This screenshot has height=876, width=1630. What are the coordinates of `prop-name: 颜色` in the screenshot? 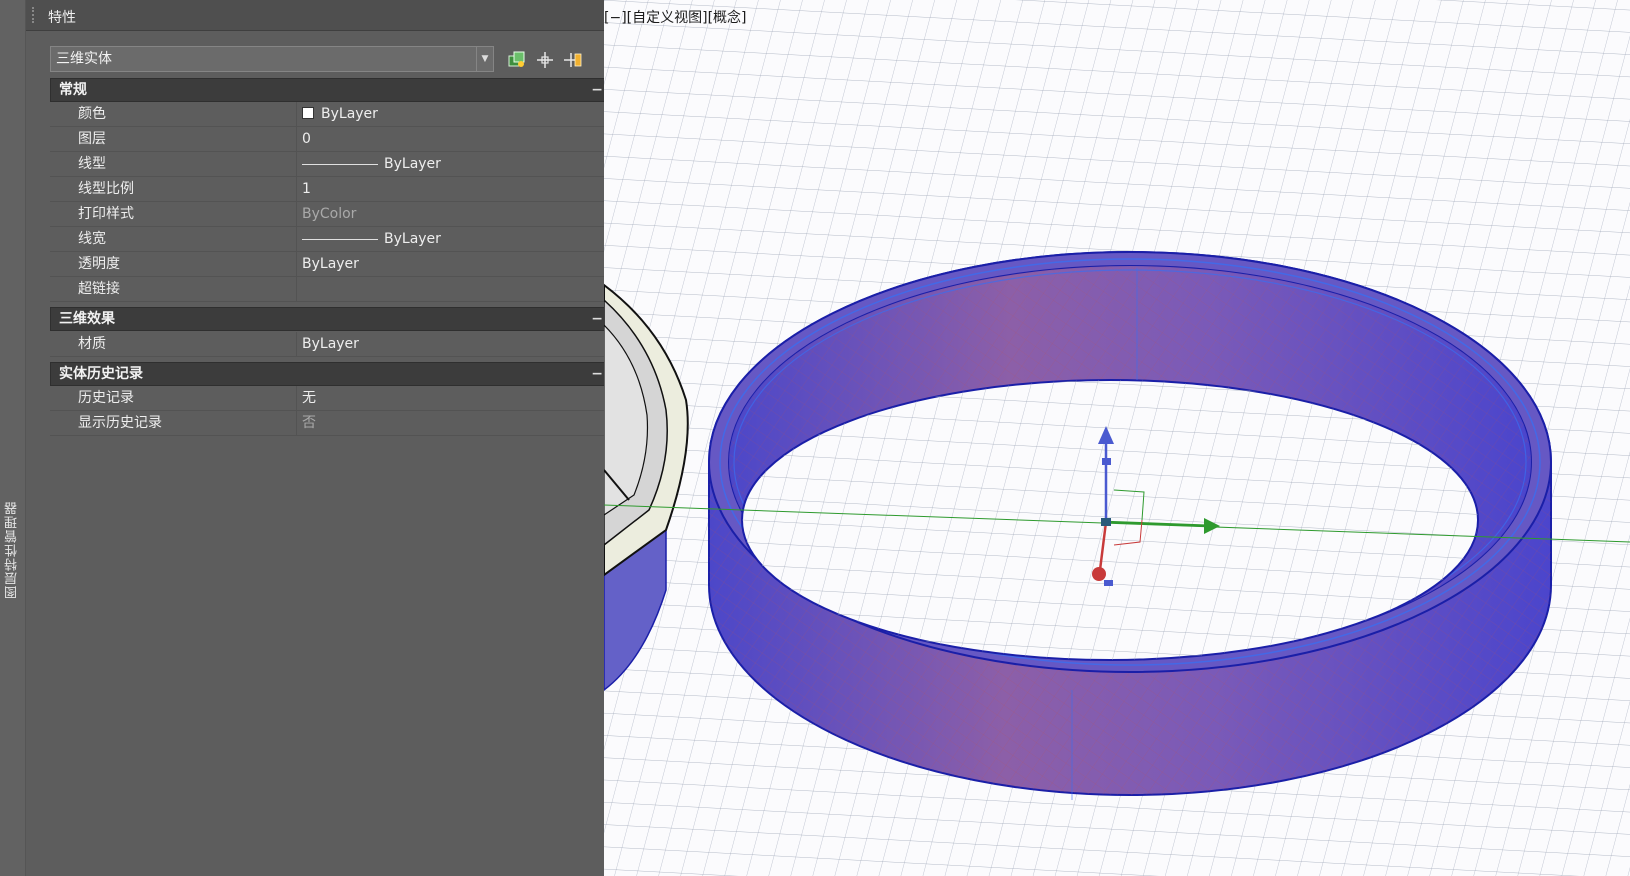 It's located at (92, 114).